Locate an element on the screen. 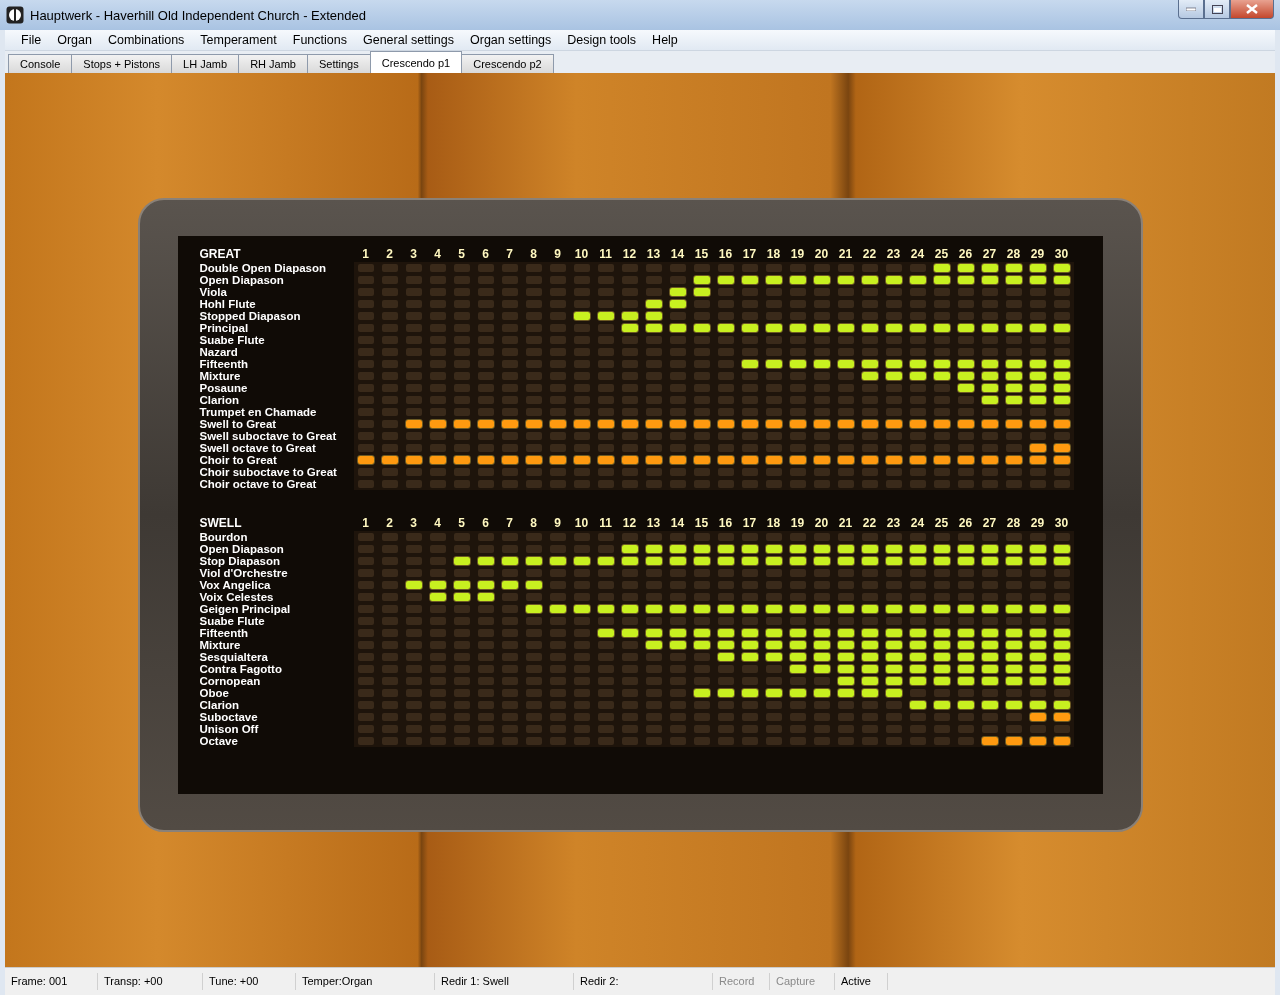 The height and width of the screenshot is (995, 1280). close-icon is located at coordinates (1252, 9).